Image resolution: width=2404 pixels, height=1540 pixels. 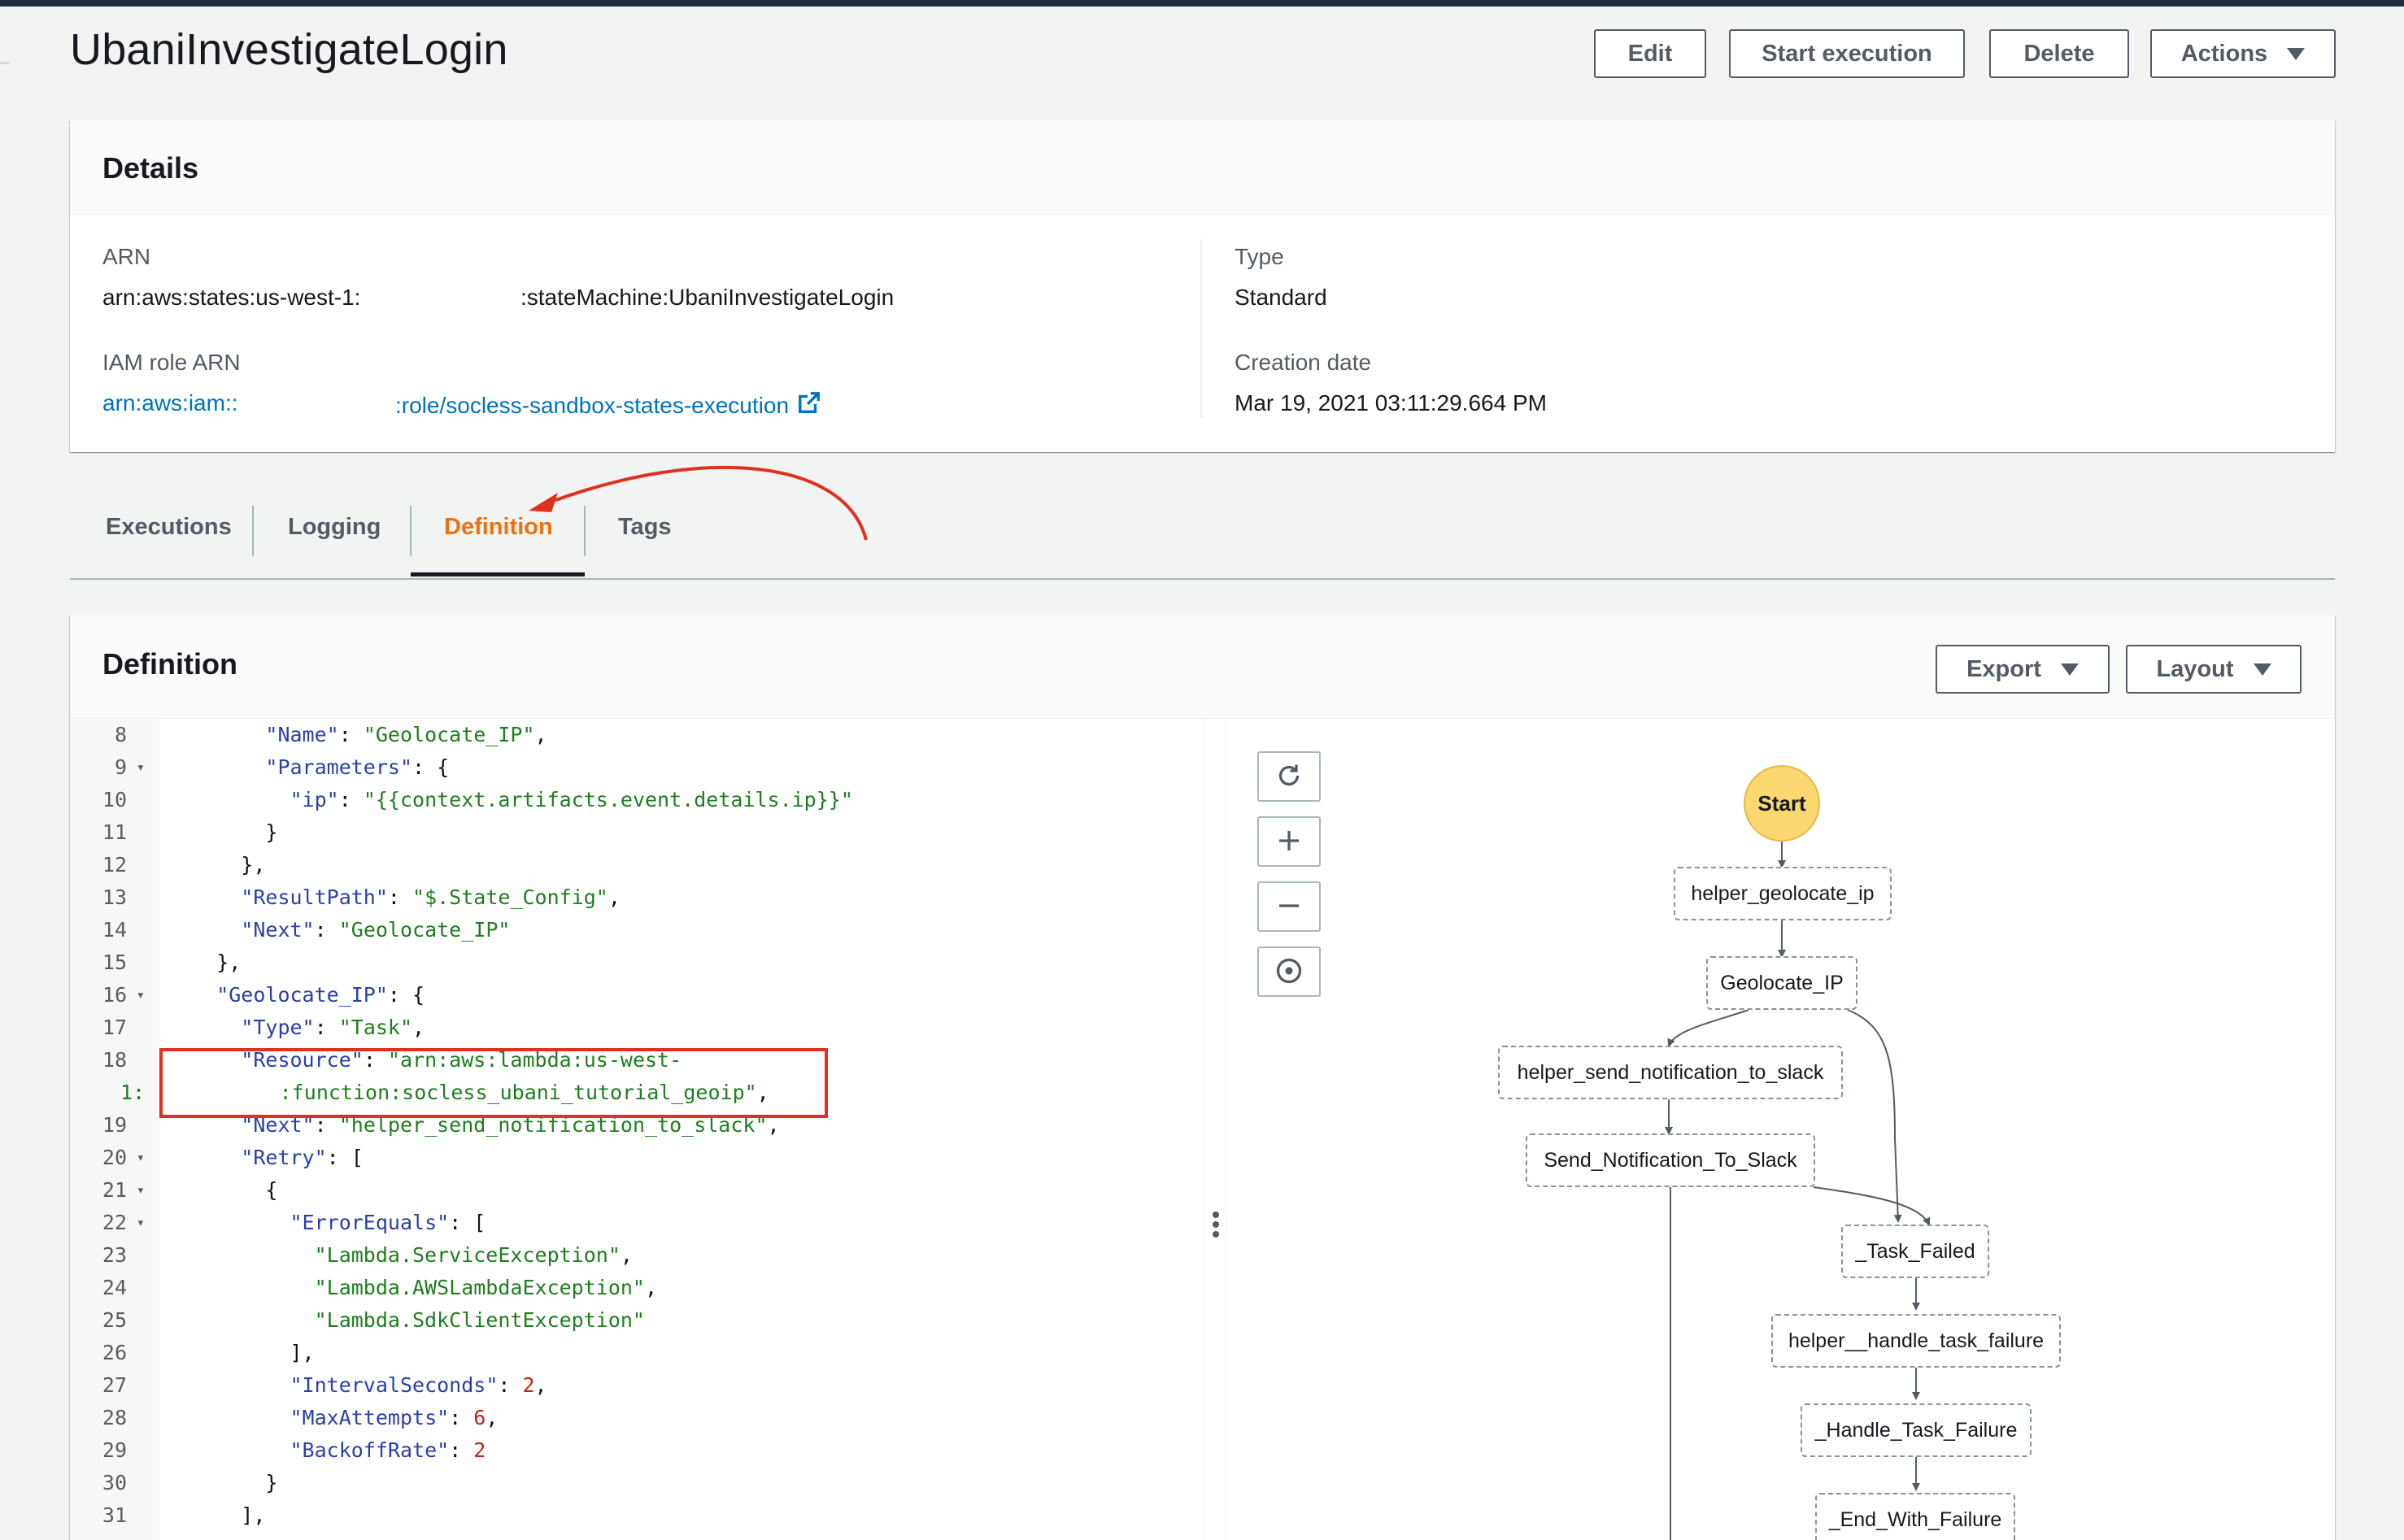 I want to click on graph-node-task-failed: _Task_Failed, so click(x=1915, y=1251).